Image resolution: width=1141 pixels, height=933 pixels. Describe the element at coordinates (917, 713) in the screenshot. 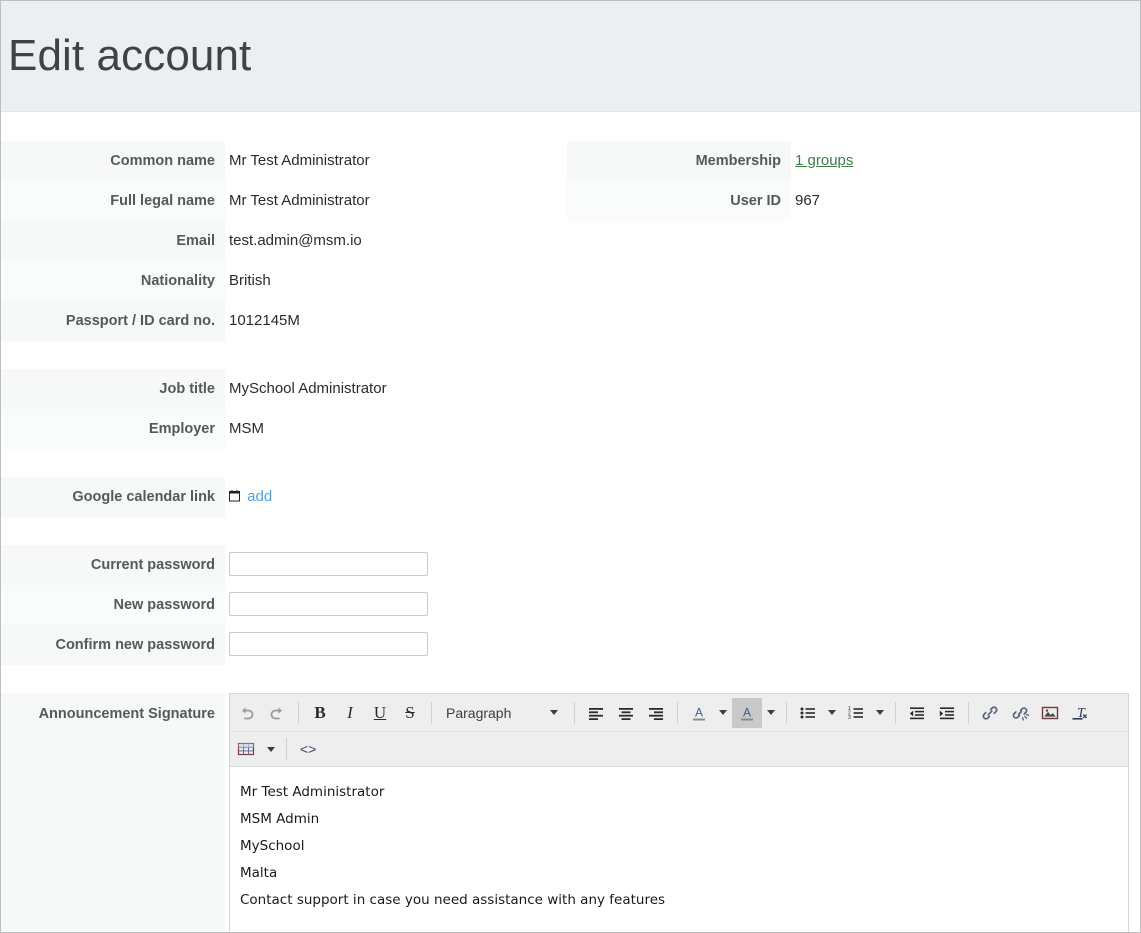

I see `outdent-icon` at that location.